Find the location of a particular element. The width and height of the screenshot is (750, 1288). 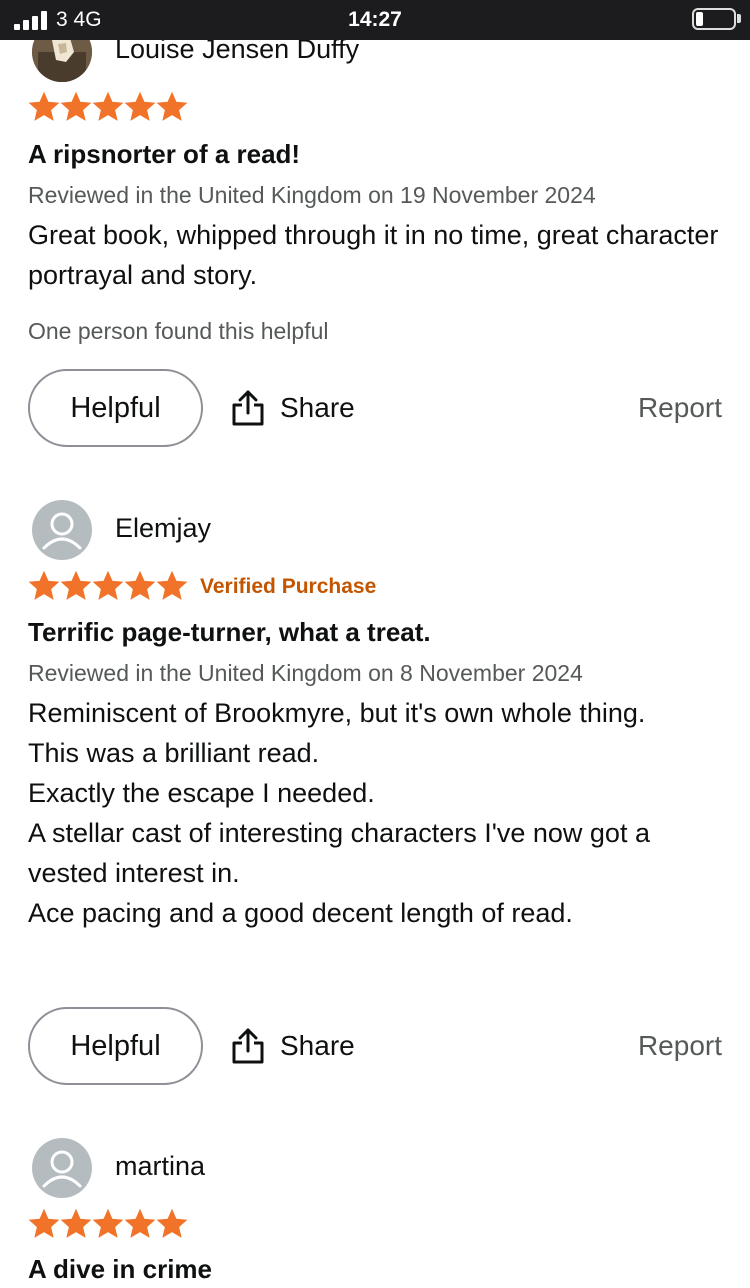

clock: 14:27 is located at coordinates (375, 19).